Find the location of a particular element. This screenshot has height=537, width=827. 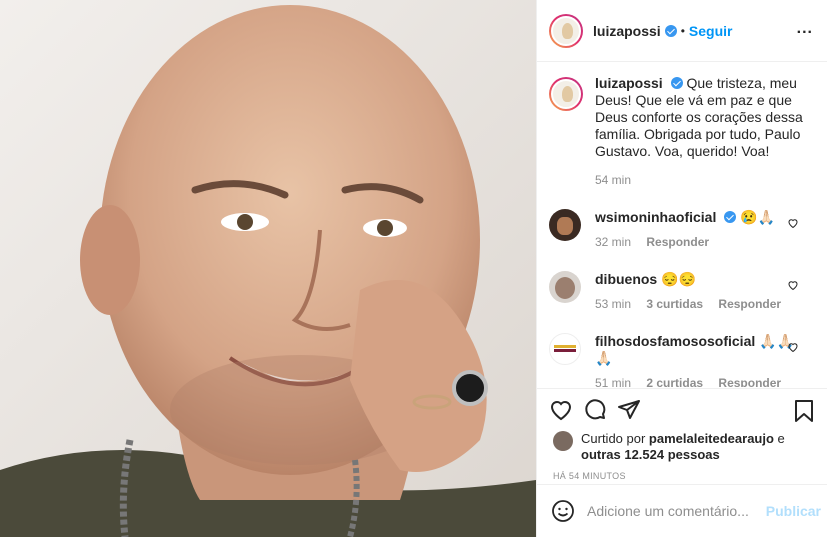

likes-mid: e is located at coordinates (779, 438).